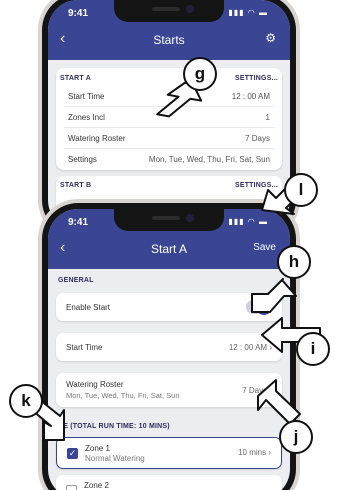 This screenshot has height=490, width=337. I want to click on callout-g: g, so click(200, 74).